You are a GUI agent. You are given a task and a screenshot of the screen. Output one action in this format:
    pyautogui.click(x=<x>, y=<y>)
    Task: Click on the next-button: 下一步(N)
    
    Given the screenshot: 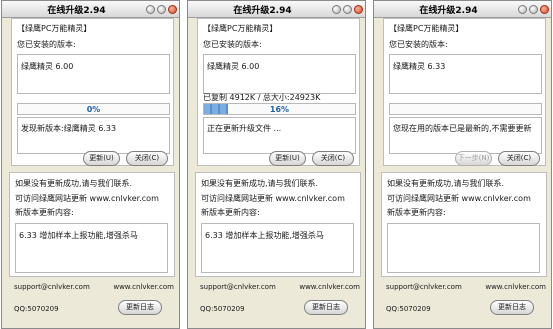 What is the action you would take?
    pyautogui.click(x=473, y=158)
    